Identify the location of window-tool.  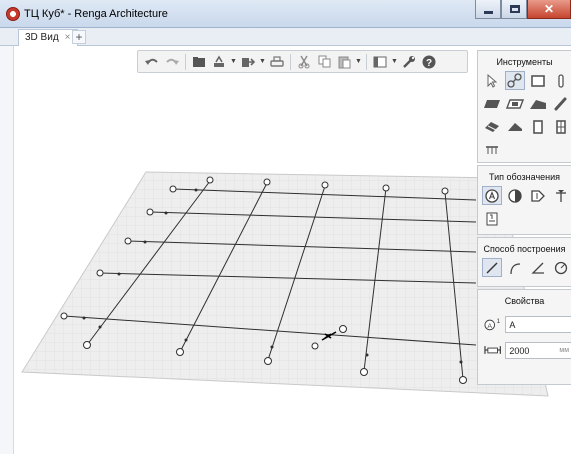
(561, 126).